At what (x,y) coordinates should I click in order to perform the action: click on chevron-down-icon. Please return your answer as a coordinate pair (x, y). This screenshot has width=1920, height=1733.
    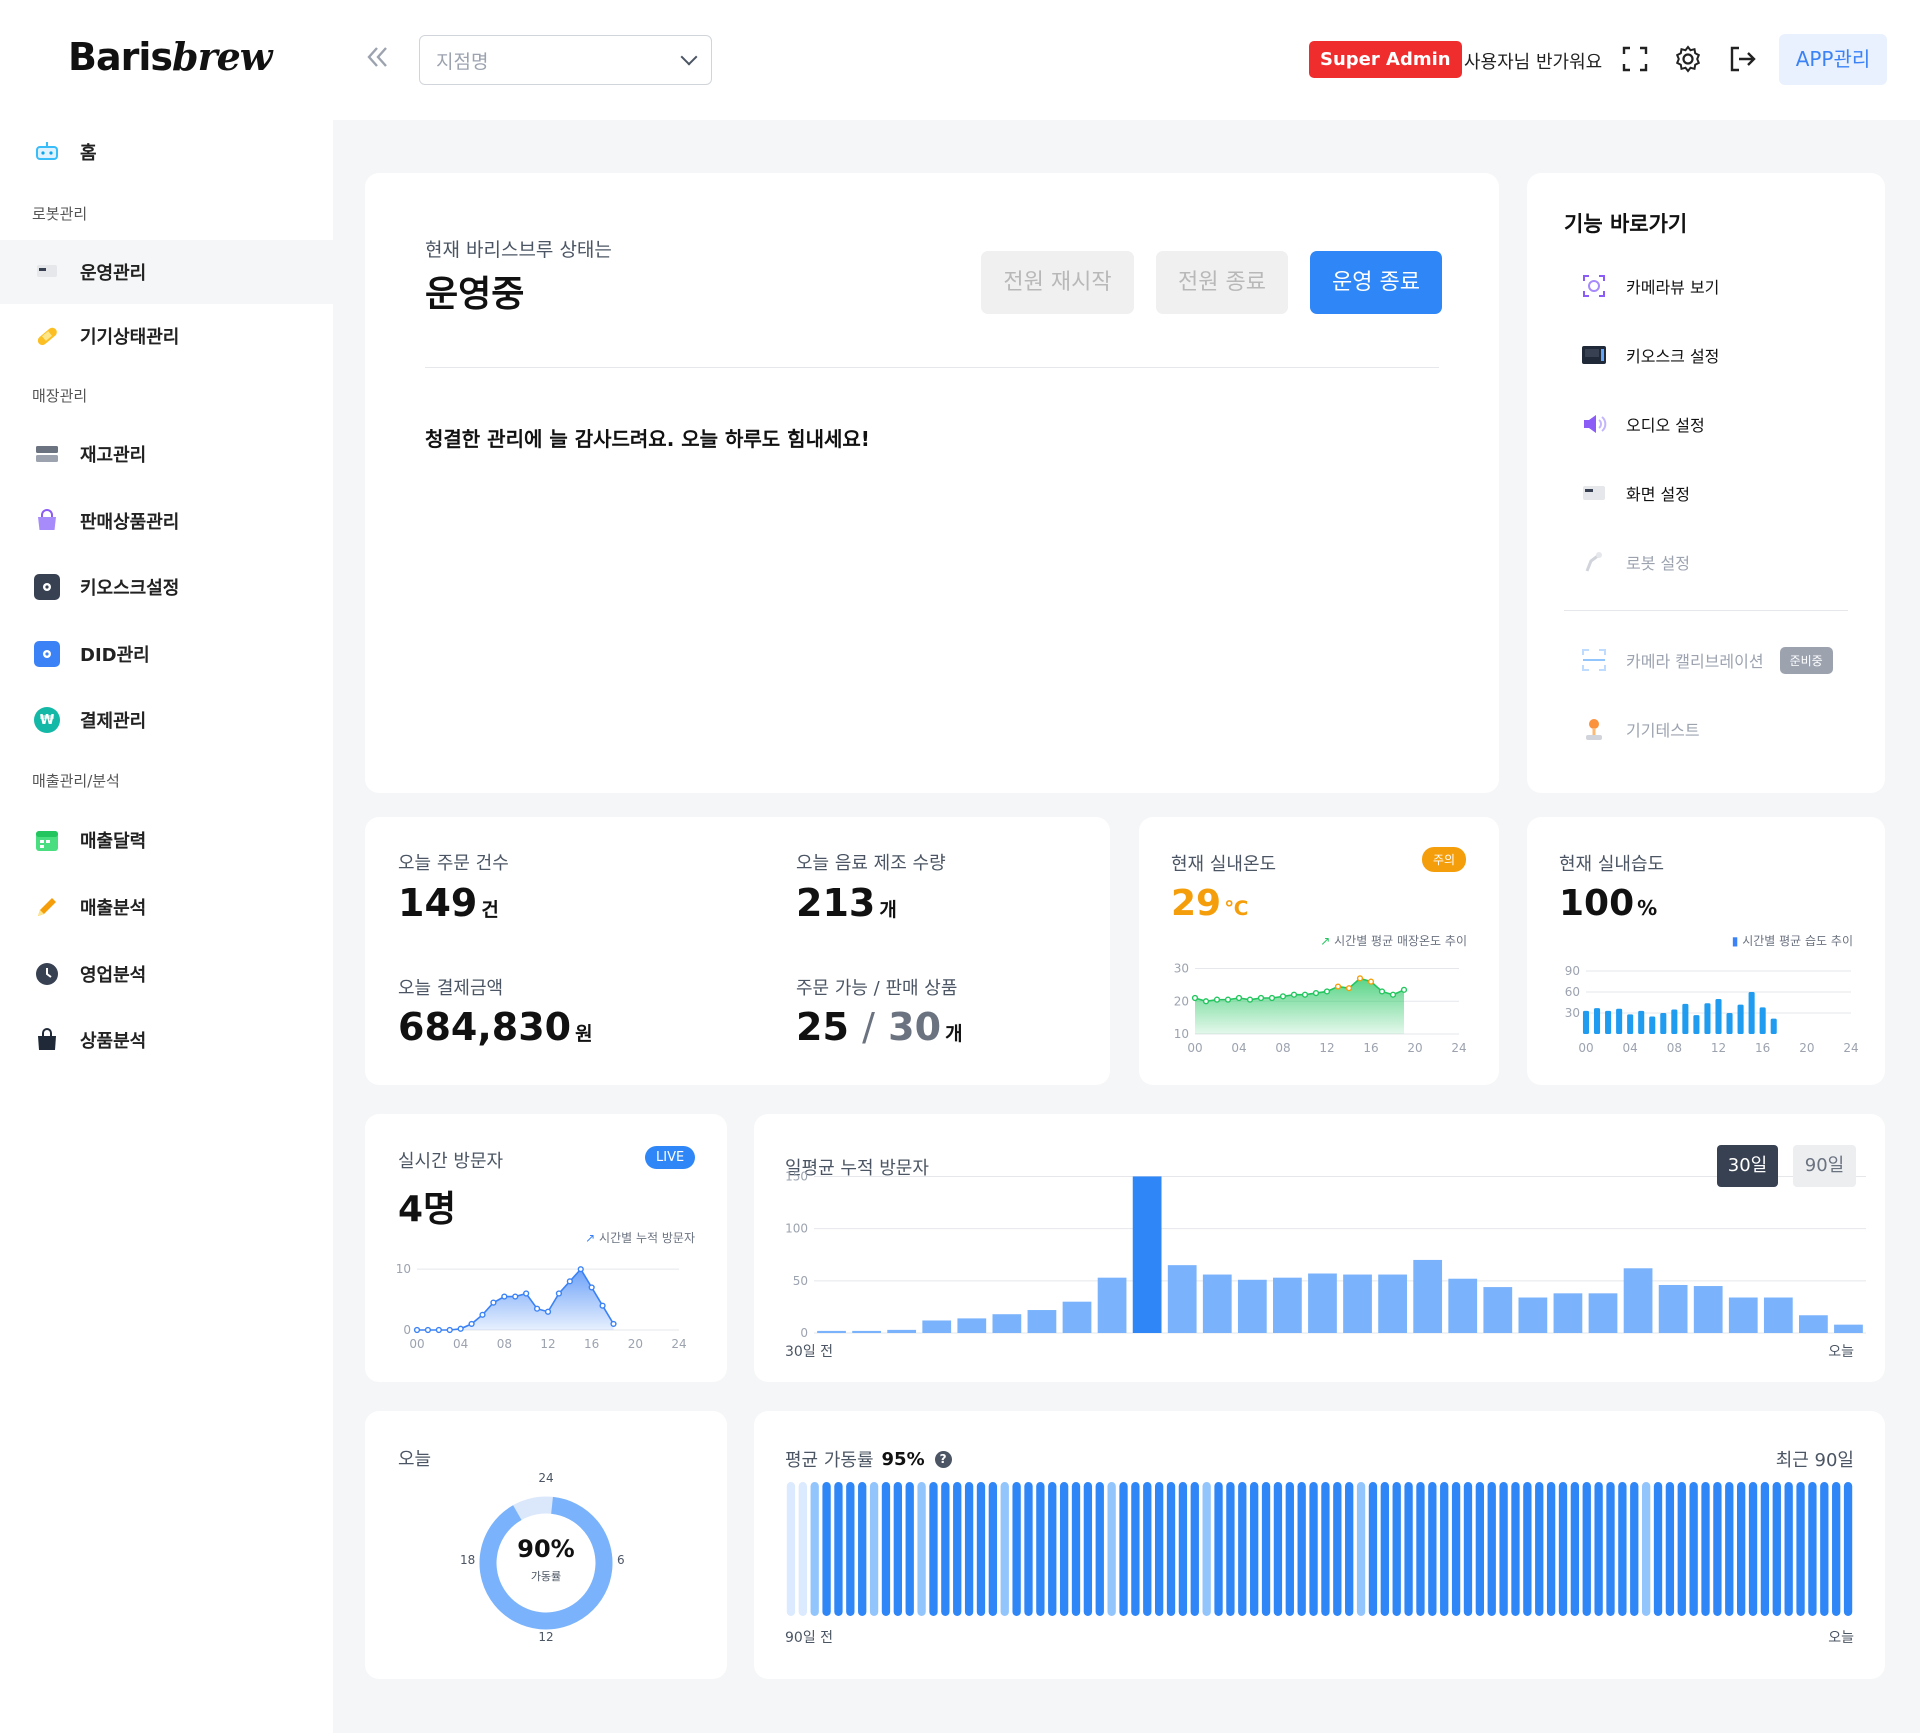
    Looking at the image, I should click on (689, 57).